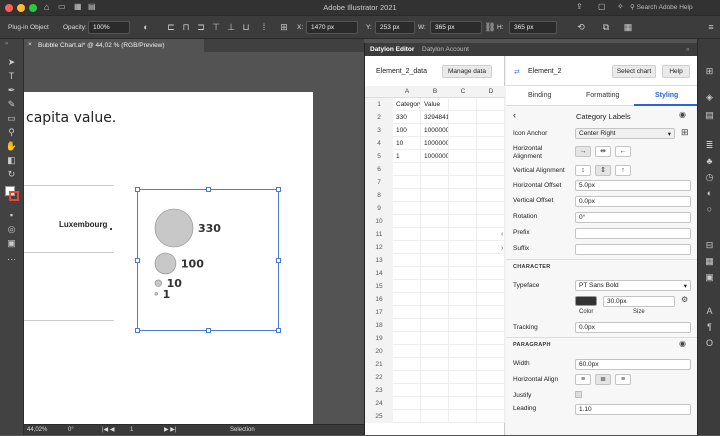 The width and height of the screenshot is (720, 436). I want to click on align-middle-icon: ⊥, so click(231, 27).